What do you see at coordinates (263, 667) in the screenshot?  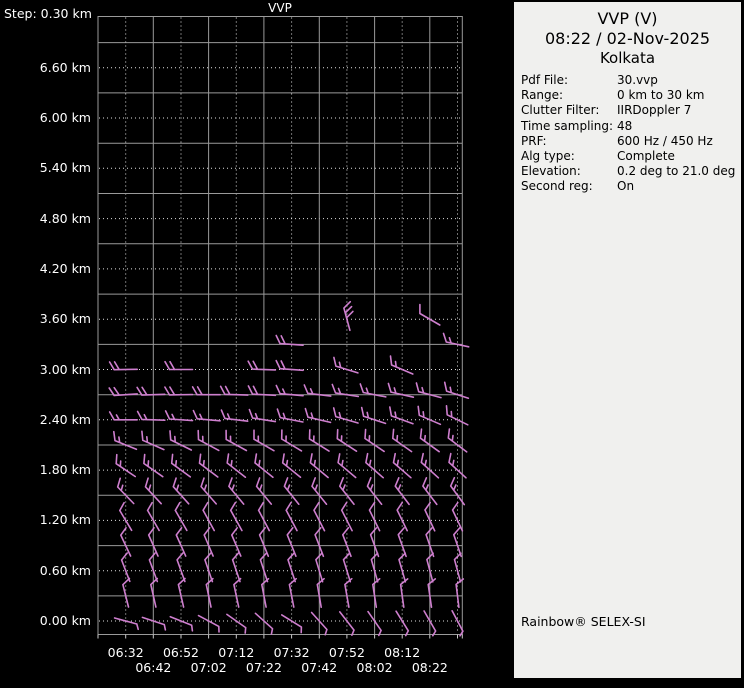 I see `x-axis-label: 07:22` at bounding box center [263, 667].